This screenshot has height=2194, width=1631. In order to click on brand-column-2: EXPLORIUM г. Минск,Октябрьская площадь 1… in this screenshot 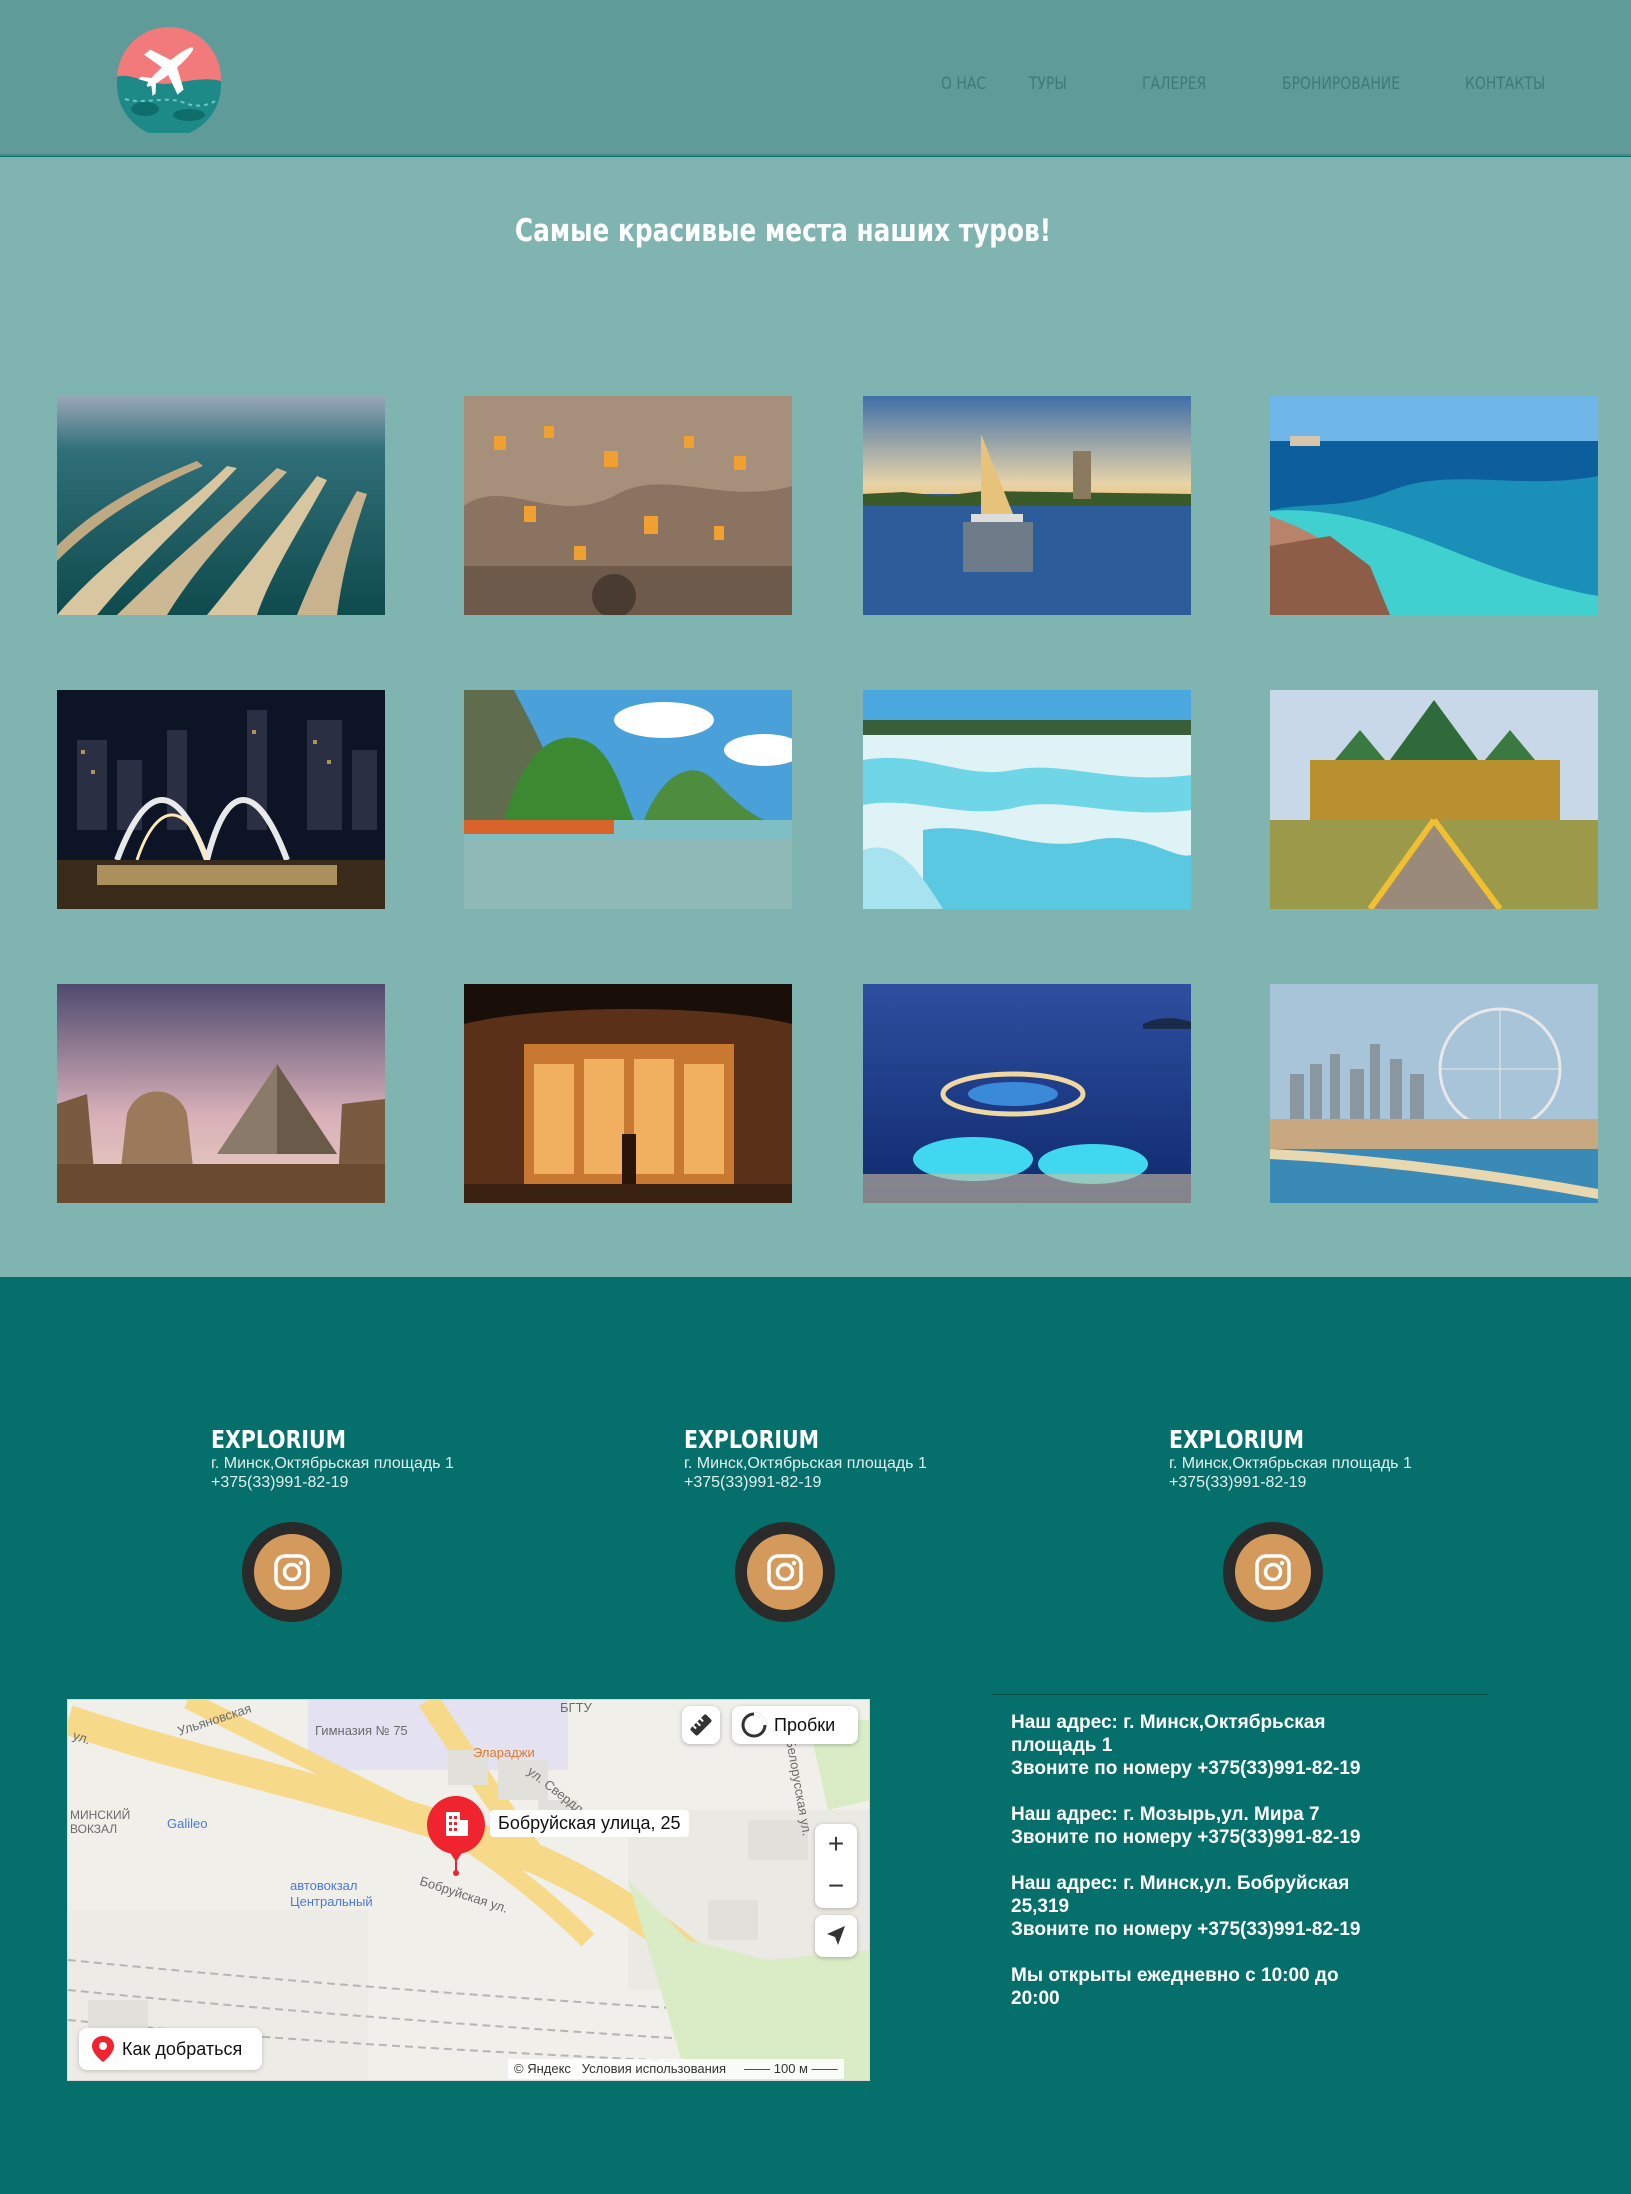, I will do `click(805, 1458)`.